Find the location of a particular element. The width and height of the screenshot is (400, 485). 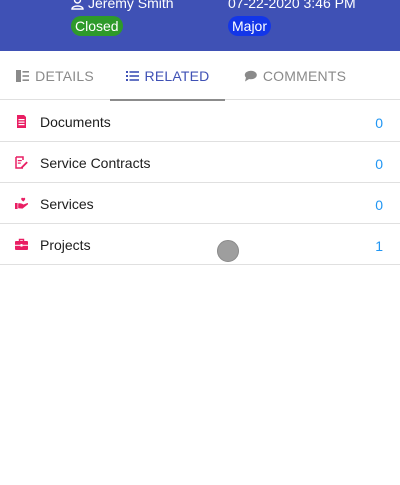

related-item-documents: Documents 0 is located at coordinates (200, 121).